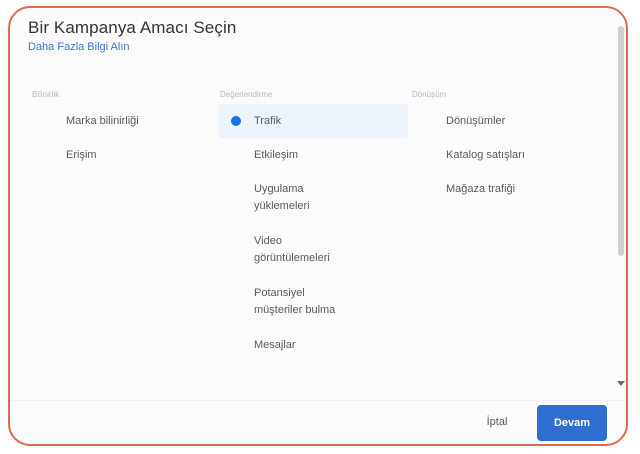  What do you see at coordinates (497, 422) in the screenshot?
I see `cancel-button: İptal` at bounding box center [497, 422].